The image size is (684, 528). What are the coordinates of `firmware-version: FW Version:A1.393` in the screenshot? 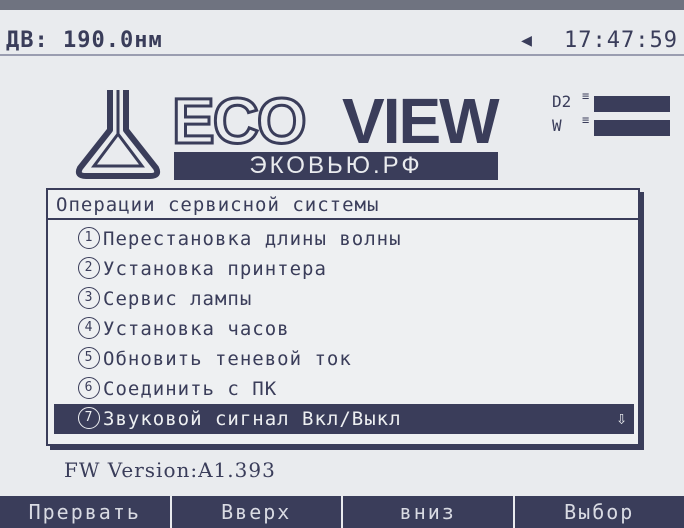 It's located at (170, 470).